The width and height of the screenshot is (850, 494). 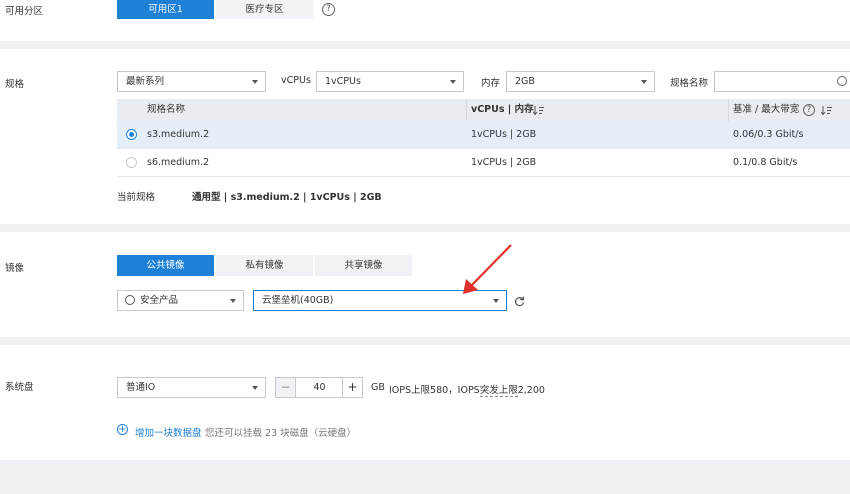 What do you see at coordinates (166, 109) in the screenshot?
I see `col-spec-name: 规格名称` at bounding box center [166, 109].